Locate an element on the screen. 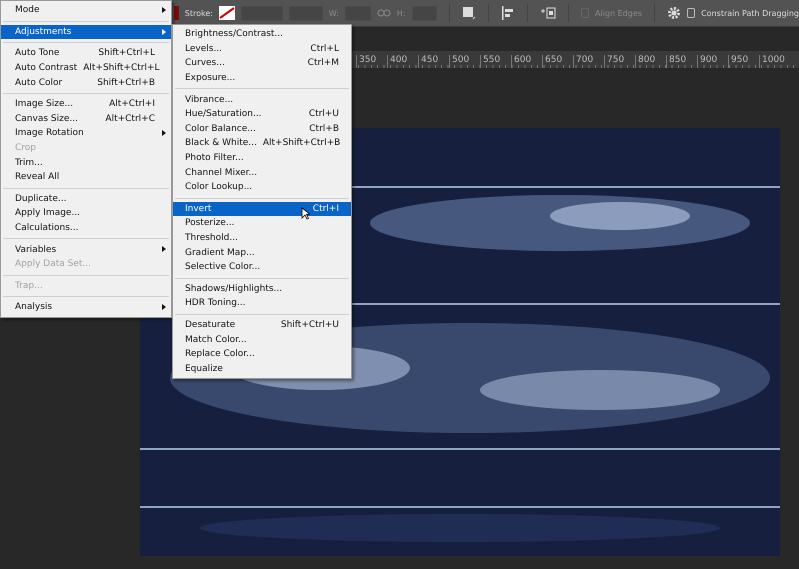 The height and width of the screenshot is (569, 799). ruler-label: 1000 is located at coordinates (772, 61).